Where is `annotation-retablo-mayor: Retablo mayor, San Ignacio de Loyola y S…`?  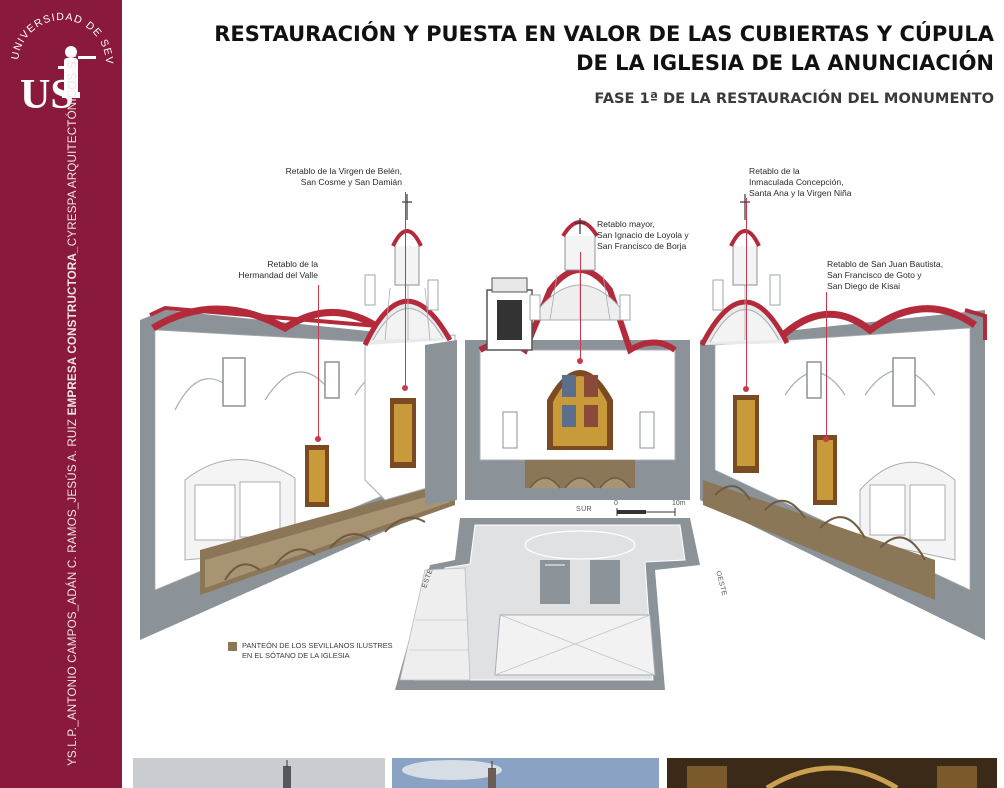 annotation-retablo-mayor: Retablo mayor, San Ignacio de Loyola y S… is located at coordinates (643, 235).